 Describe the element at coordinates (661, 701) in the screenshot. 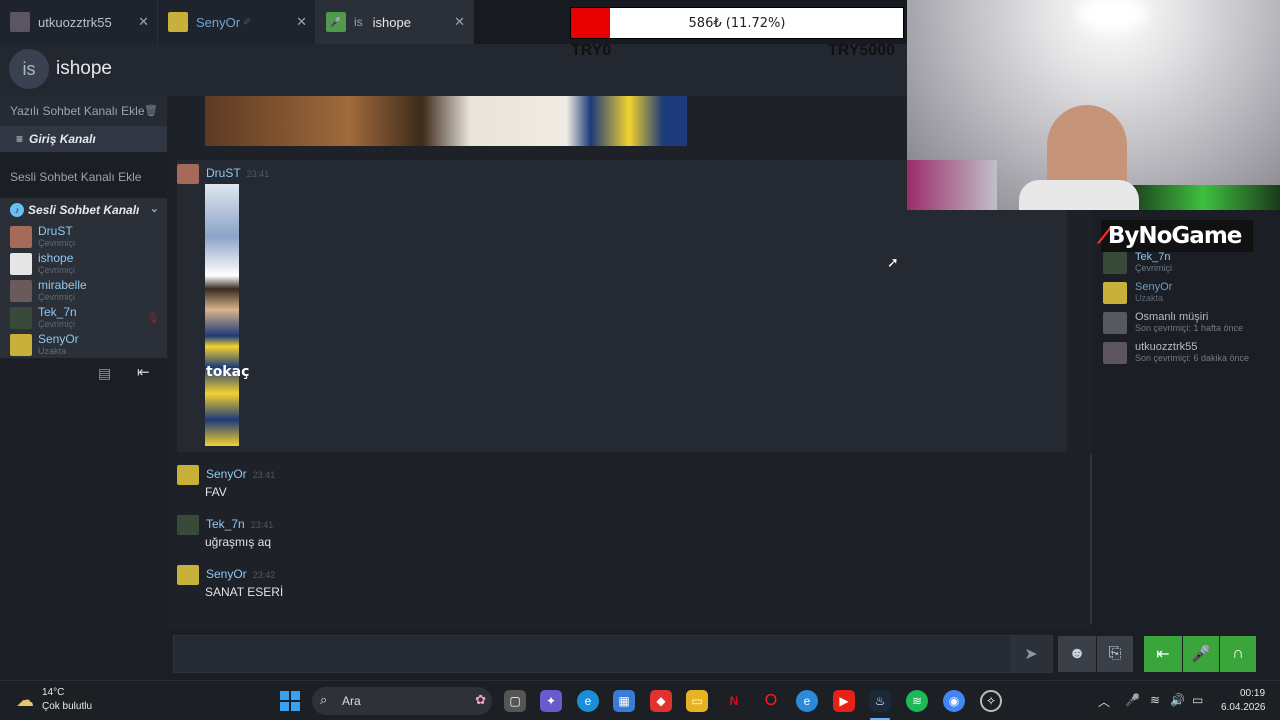

I see `git-icon: ◆` at that location.